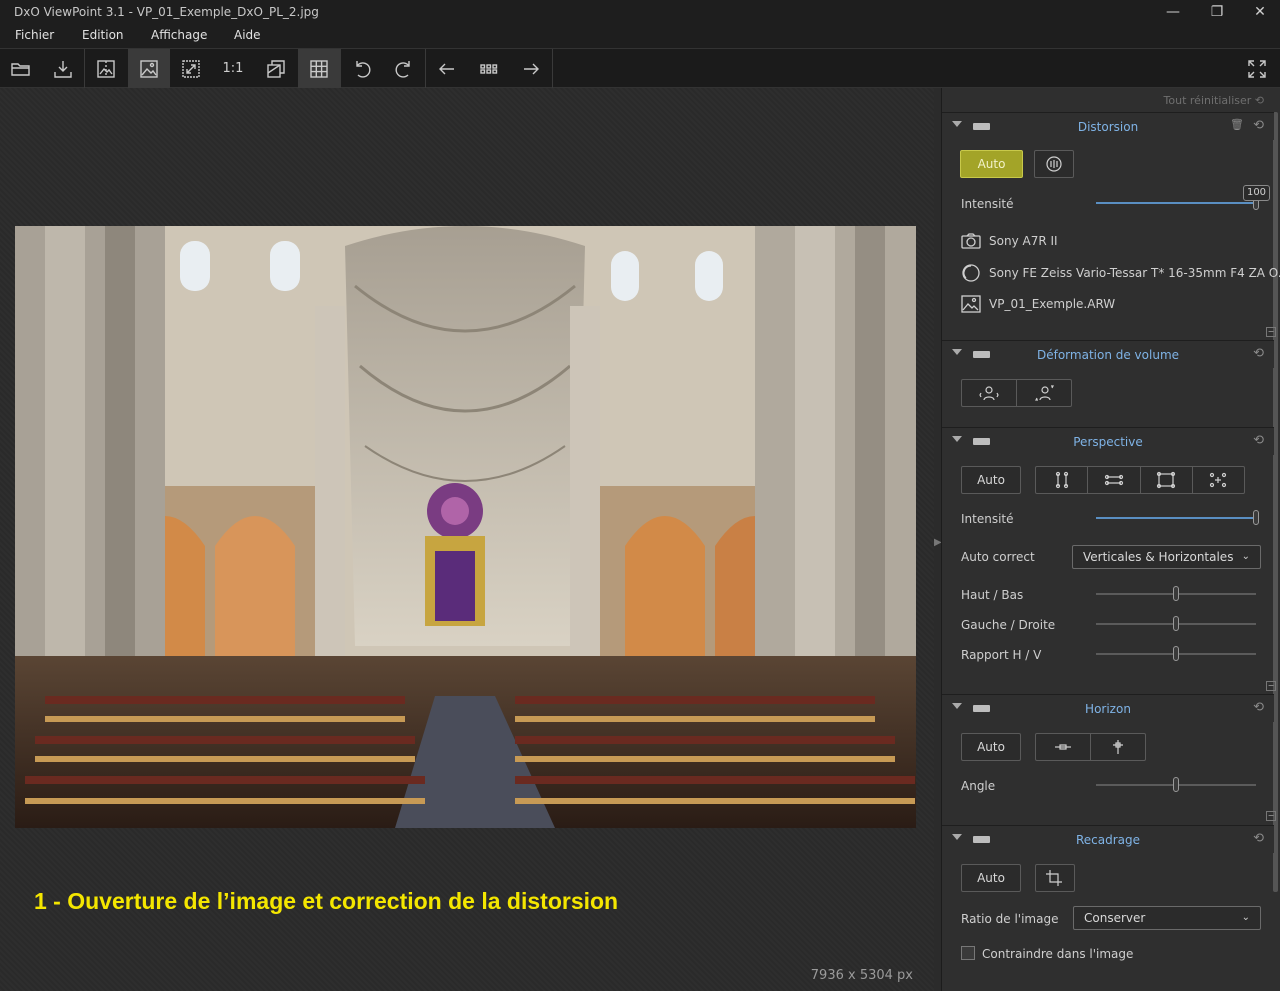  I want to click on rotate-left-icon, so click(362, 68).